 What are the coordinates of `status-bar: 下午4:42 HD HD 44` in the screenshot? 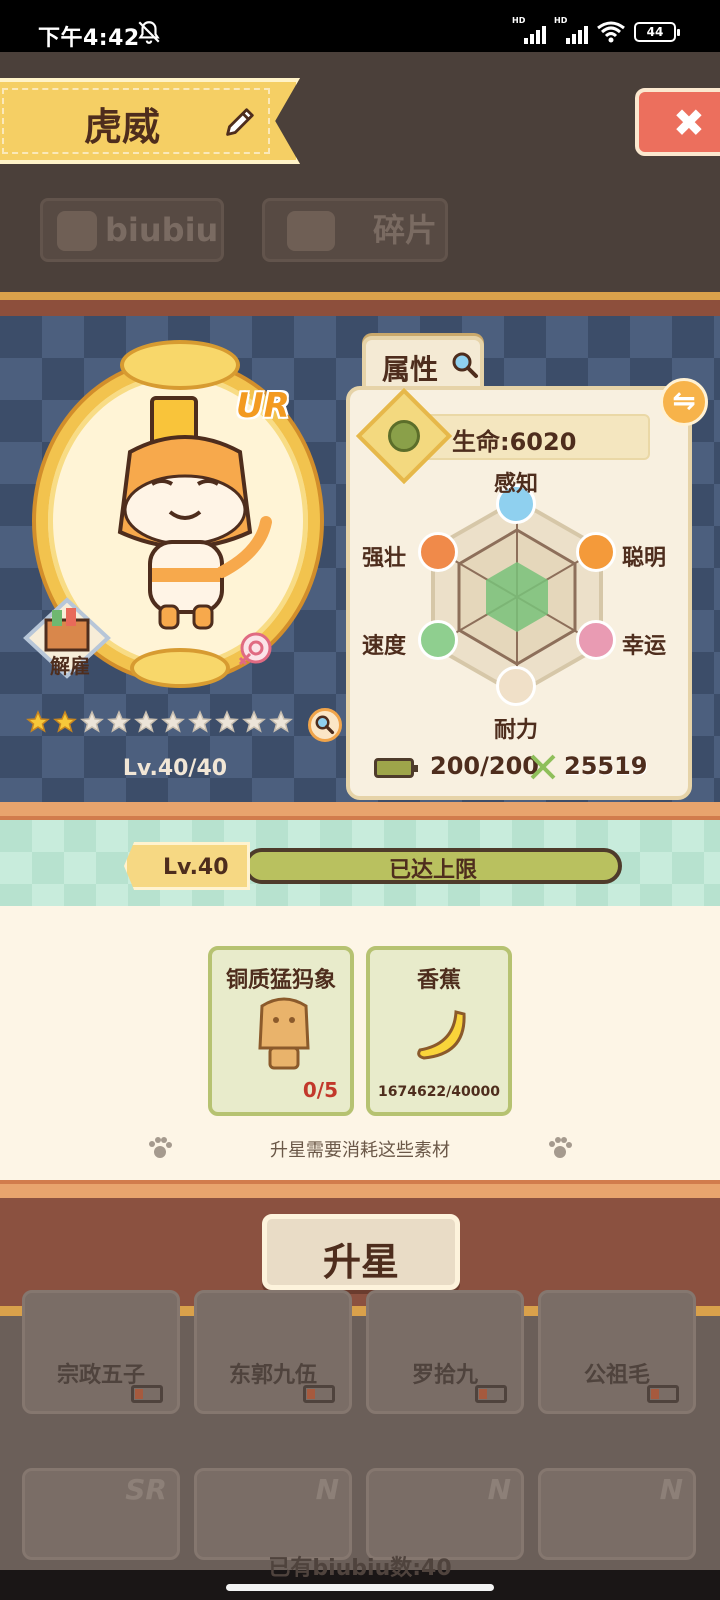 It's located at (360, 26).